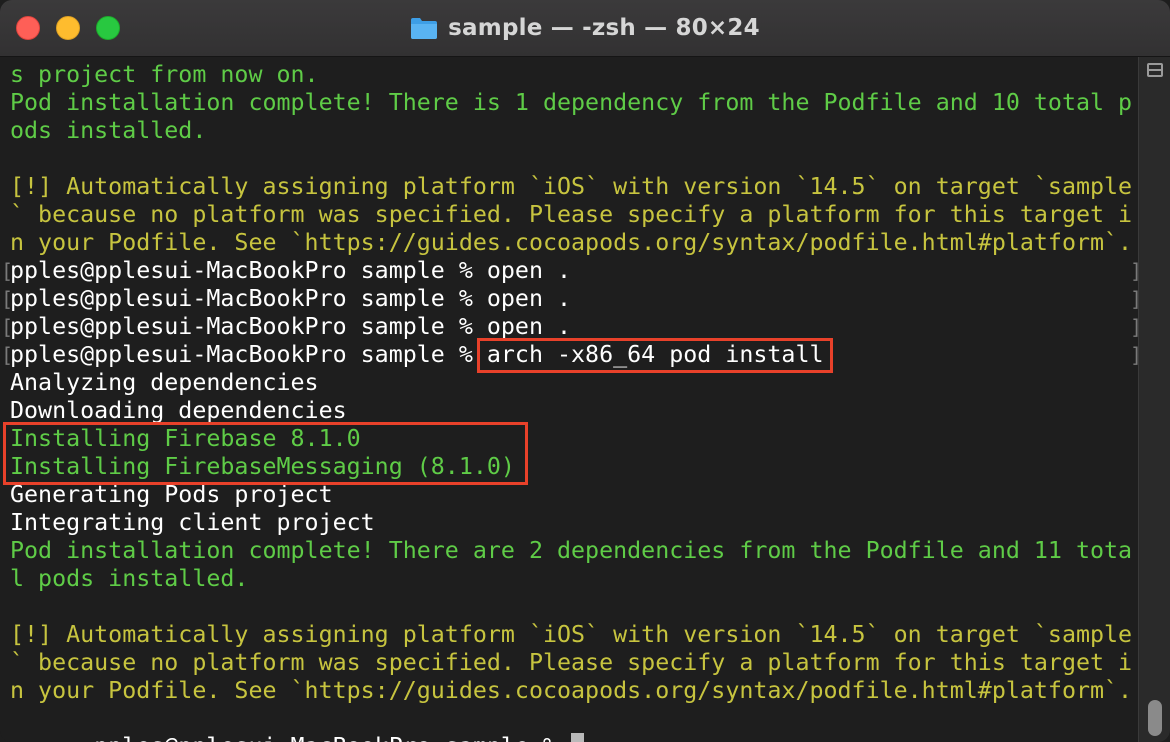 The image size is (1170, 742). What do you see at coordinates (578, 737) in the screenshot?
I see `text-cursor` at bounding box center [578, 737].